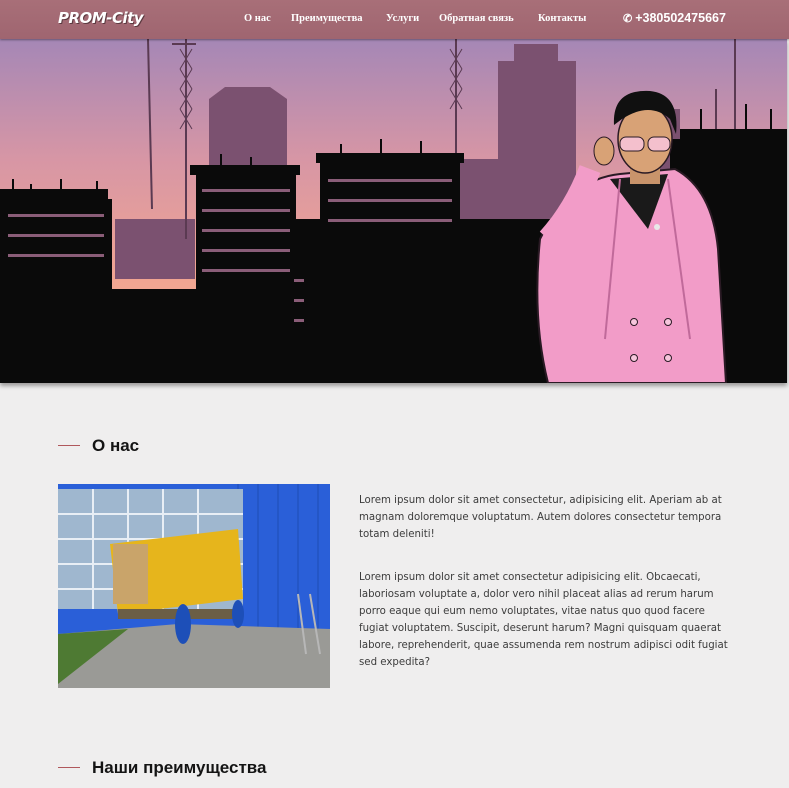 The width and height of the screenshot is (789, 788). Describe the element at coordinates (402, 18) in the screenshot. I see `nav-item-services: Услуги` at that location.